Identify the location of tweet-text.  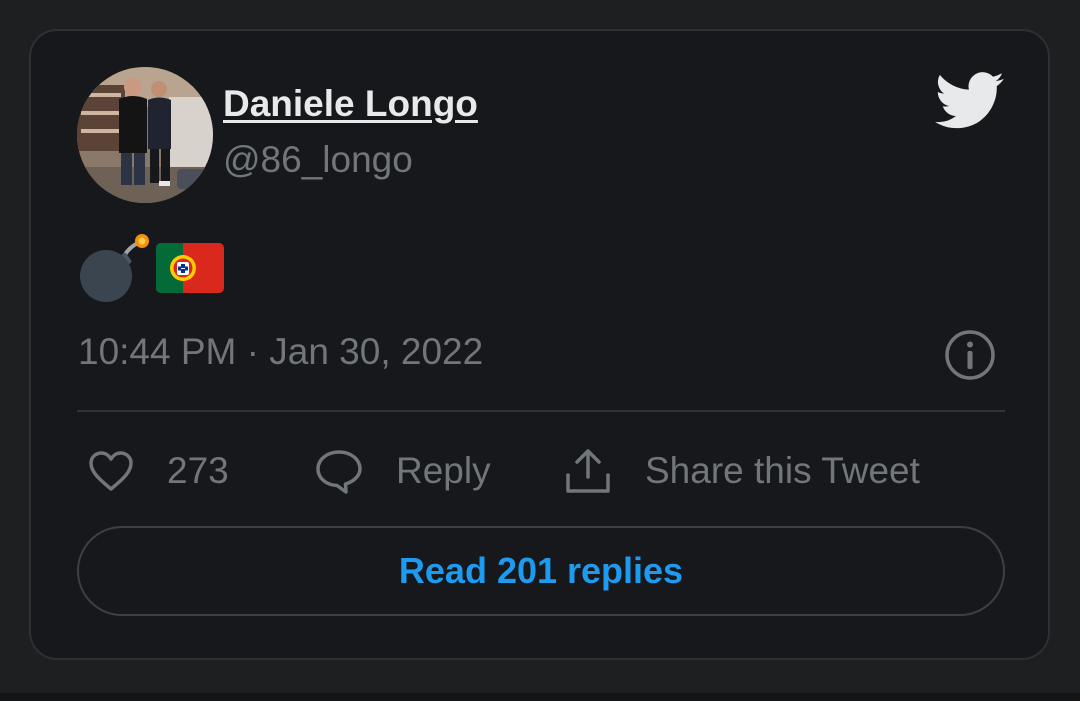
(158, 269).